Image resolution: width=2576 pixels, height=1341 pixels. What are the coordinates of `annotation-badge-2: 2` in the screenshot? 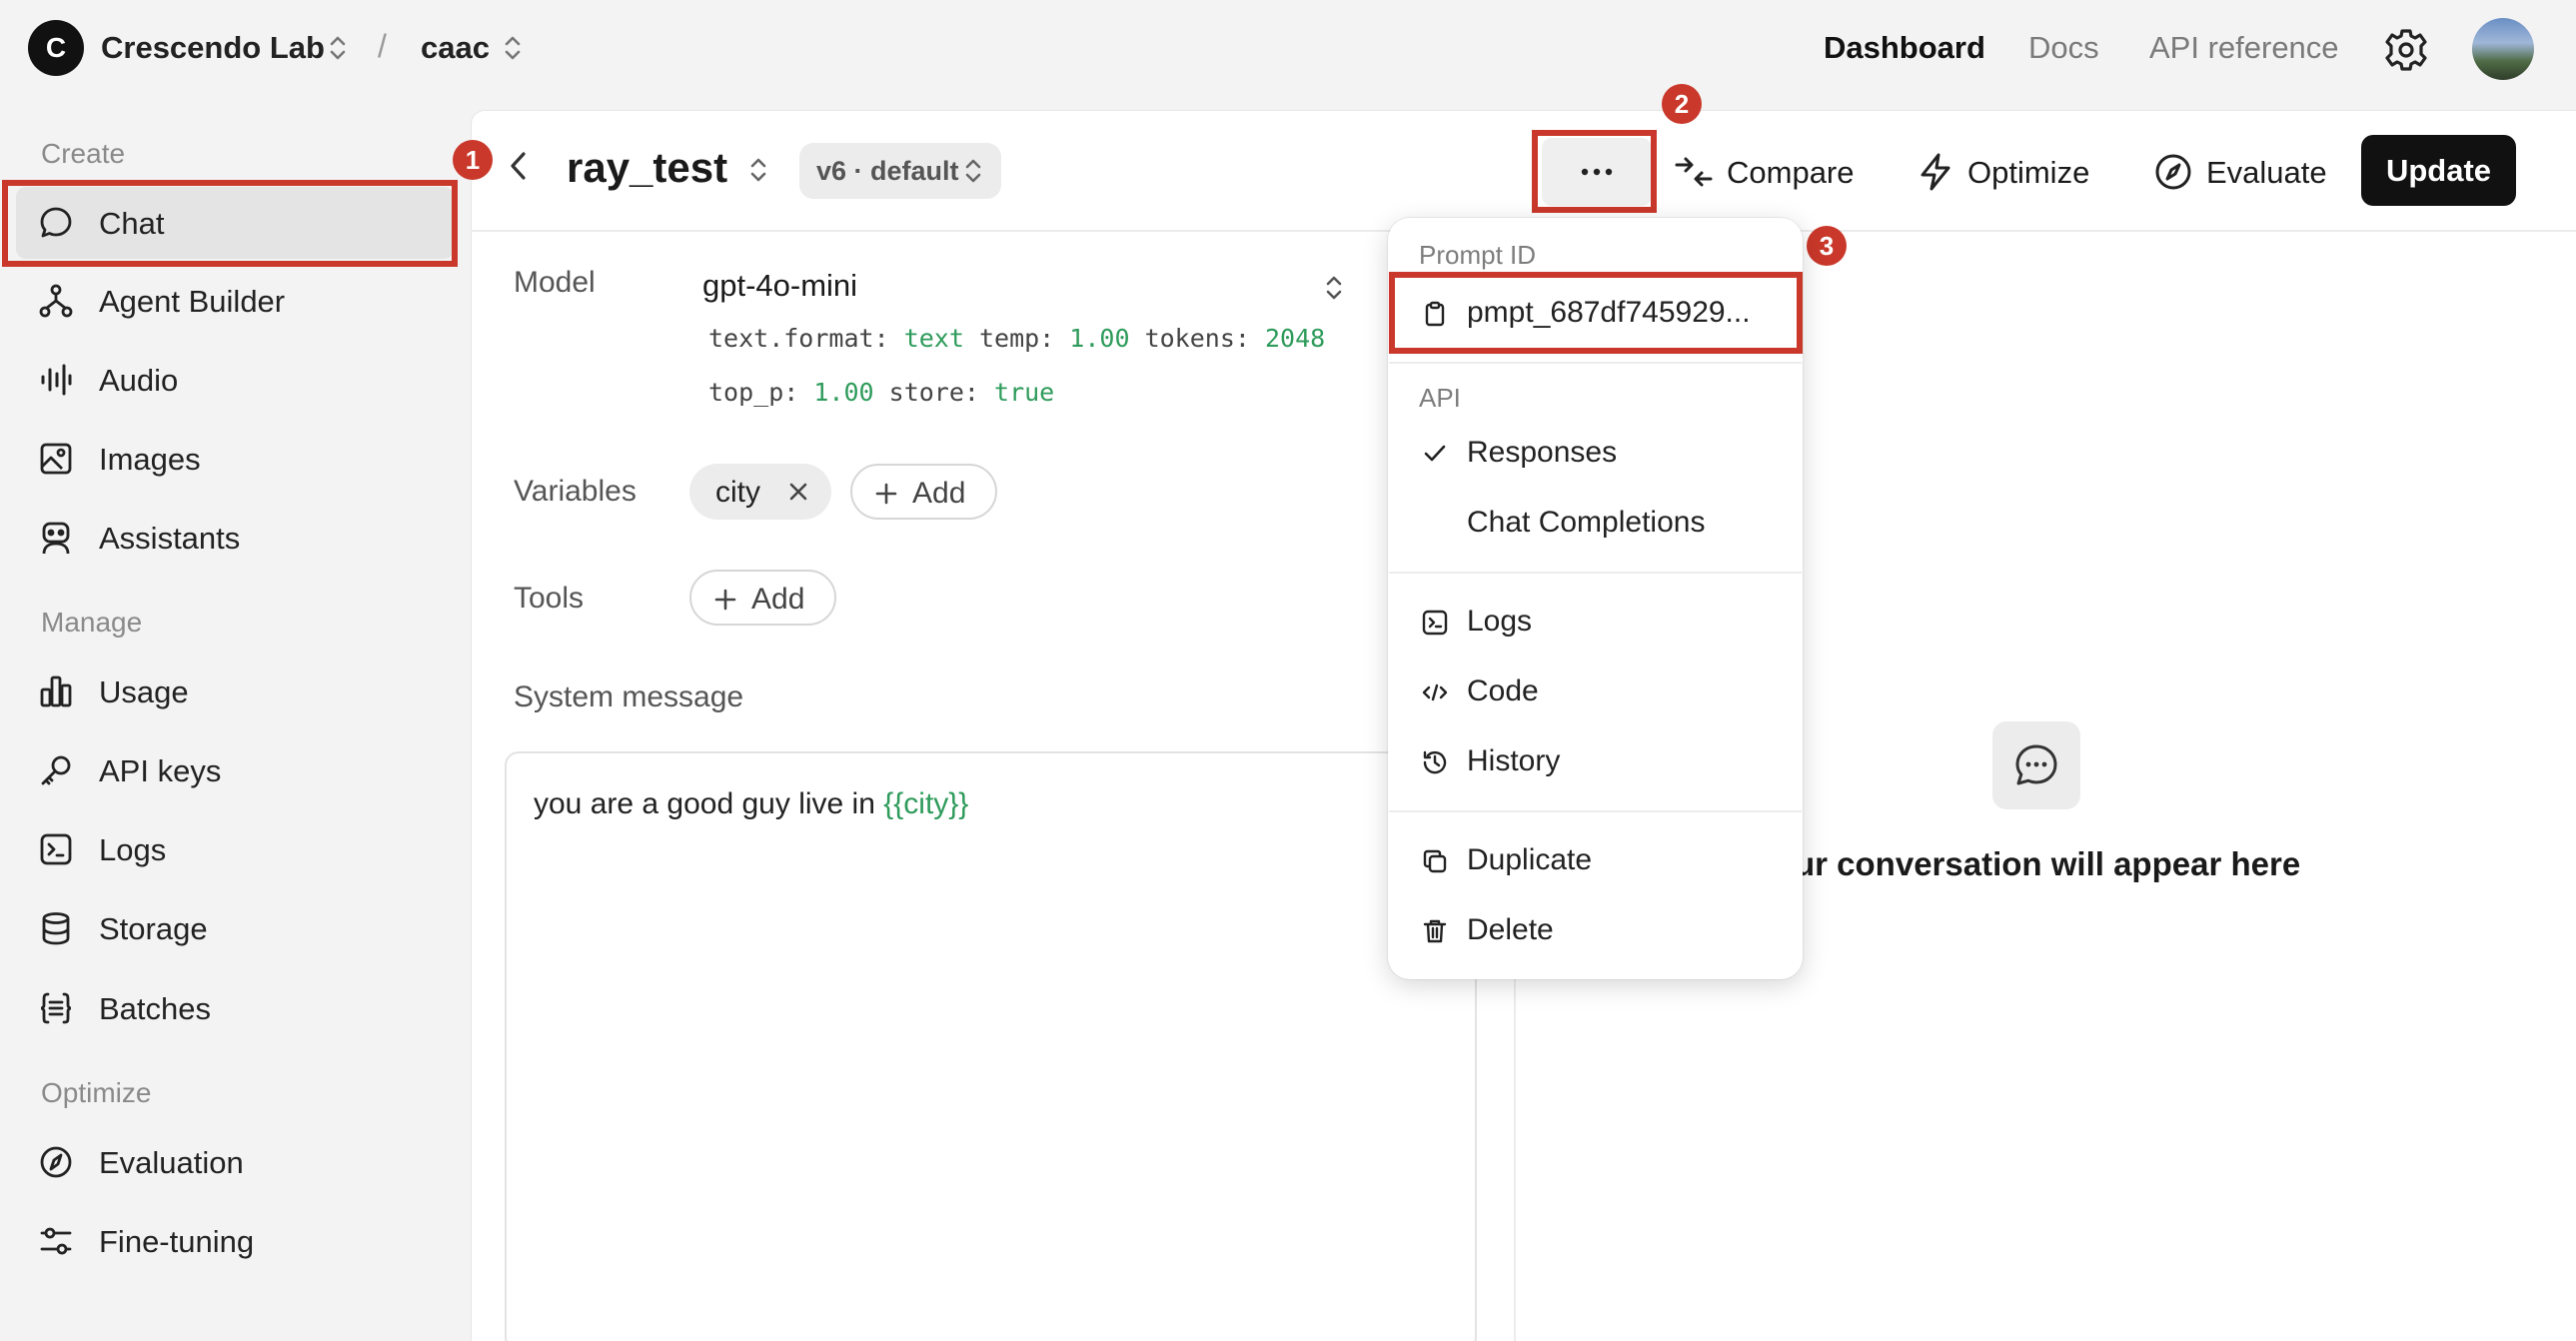 It's located at (1682, 104).